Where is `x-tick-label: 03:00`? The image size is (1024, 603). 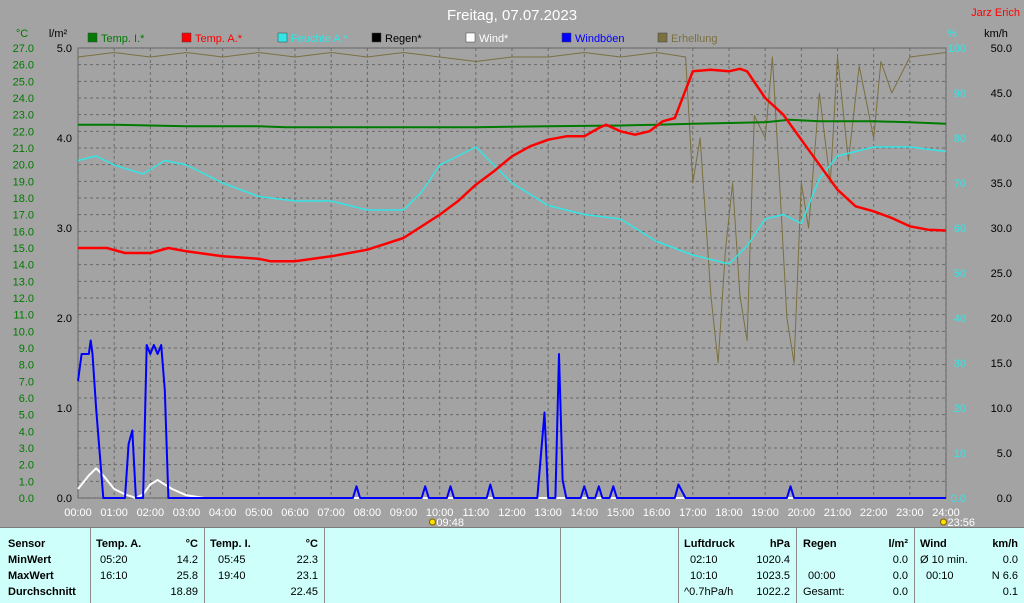 x-tick-label: 03:00 is located at coordinates (187, 513).